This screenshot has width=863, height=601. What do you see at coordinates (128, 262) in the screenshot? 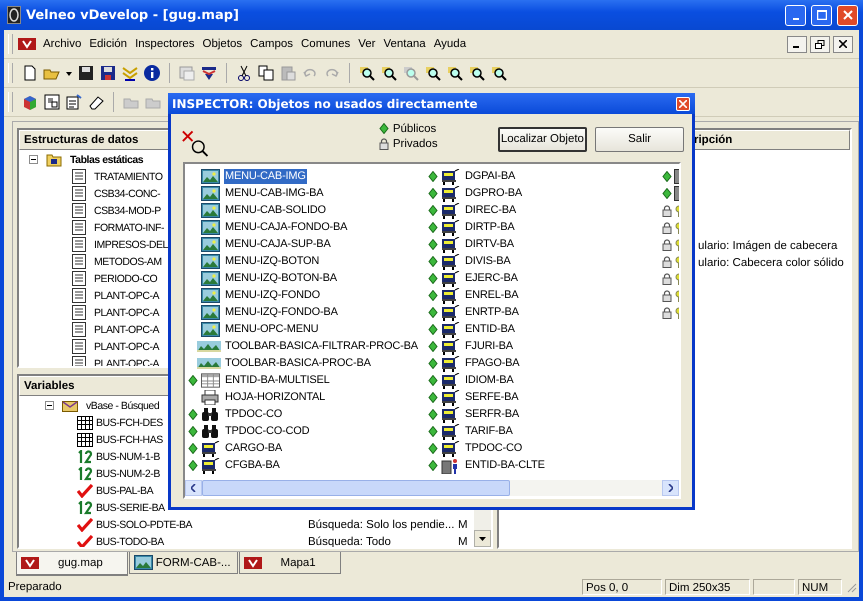
I see `tree-item: METODOS-AM` at bounding box center [128, 262].